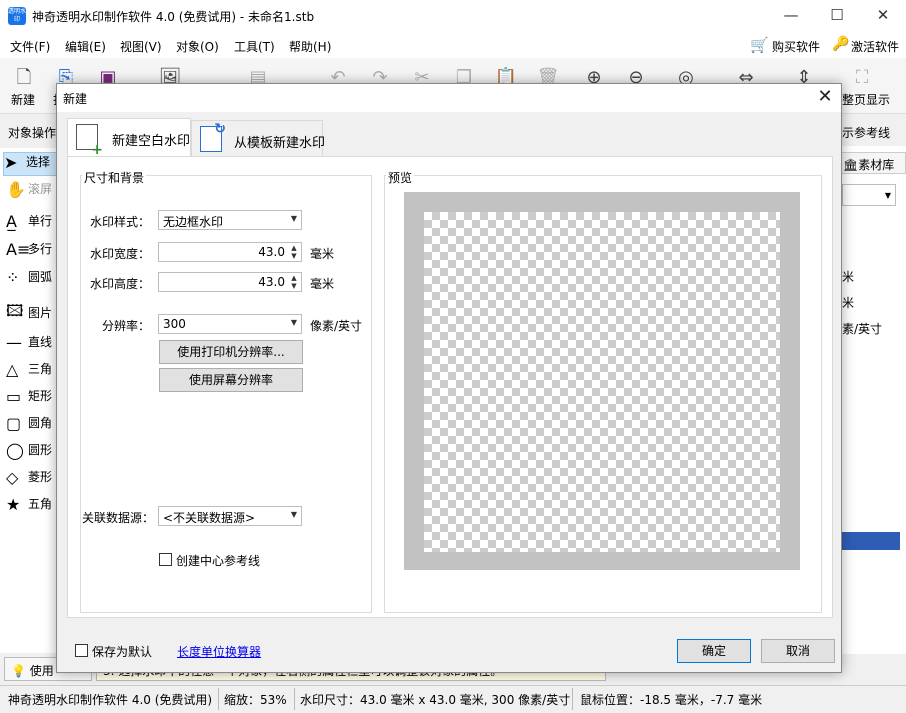  I want to click on library-icon: 🏛, so click(851, 165).